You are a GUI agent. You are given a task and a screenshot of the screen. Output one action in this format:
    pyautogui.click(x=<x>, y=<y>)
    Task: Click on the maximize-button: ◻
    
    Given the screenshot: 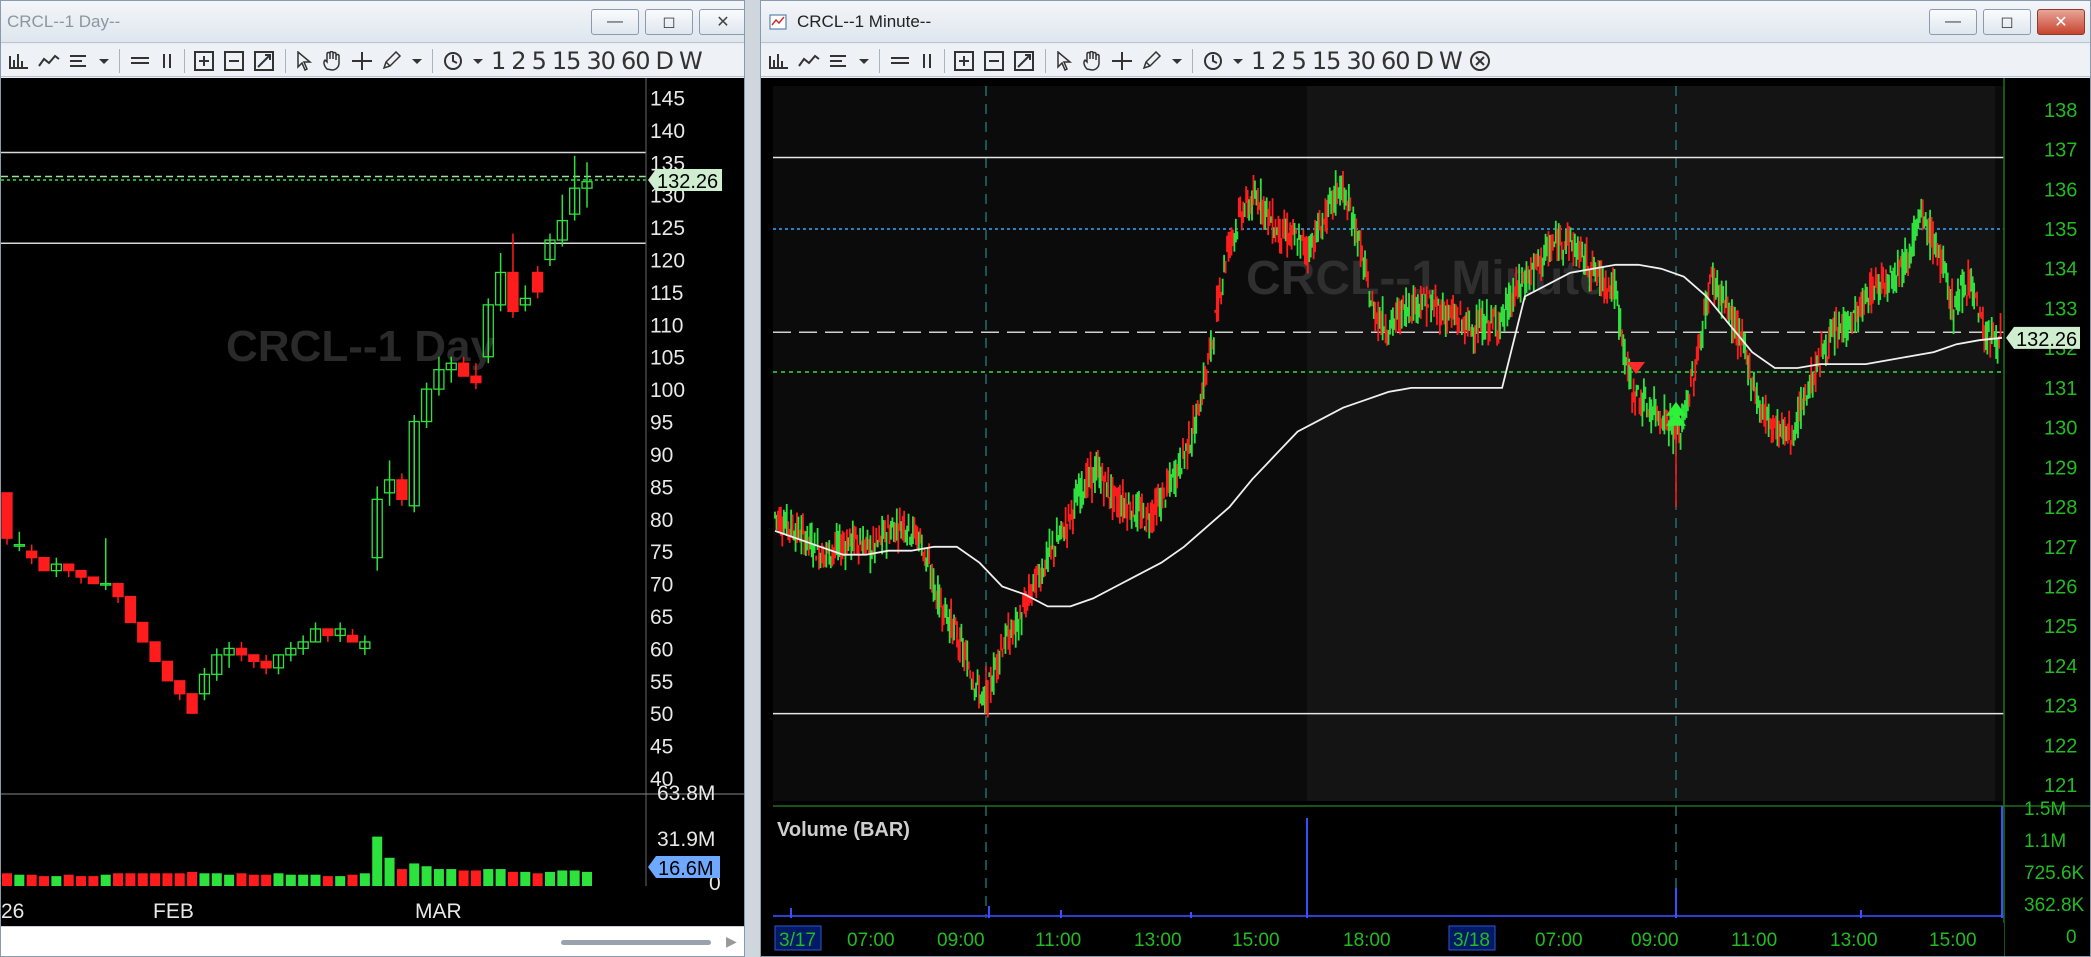 What is the action you would take?
    pyautogui.click(x=669, y=22)
    